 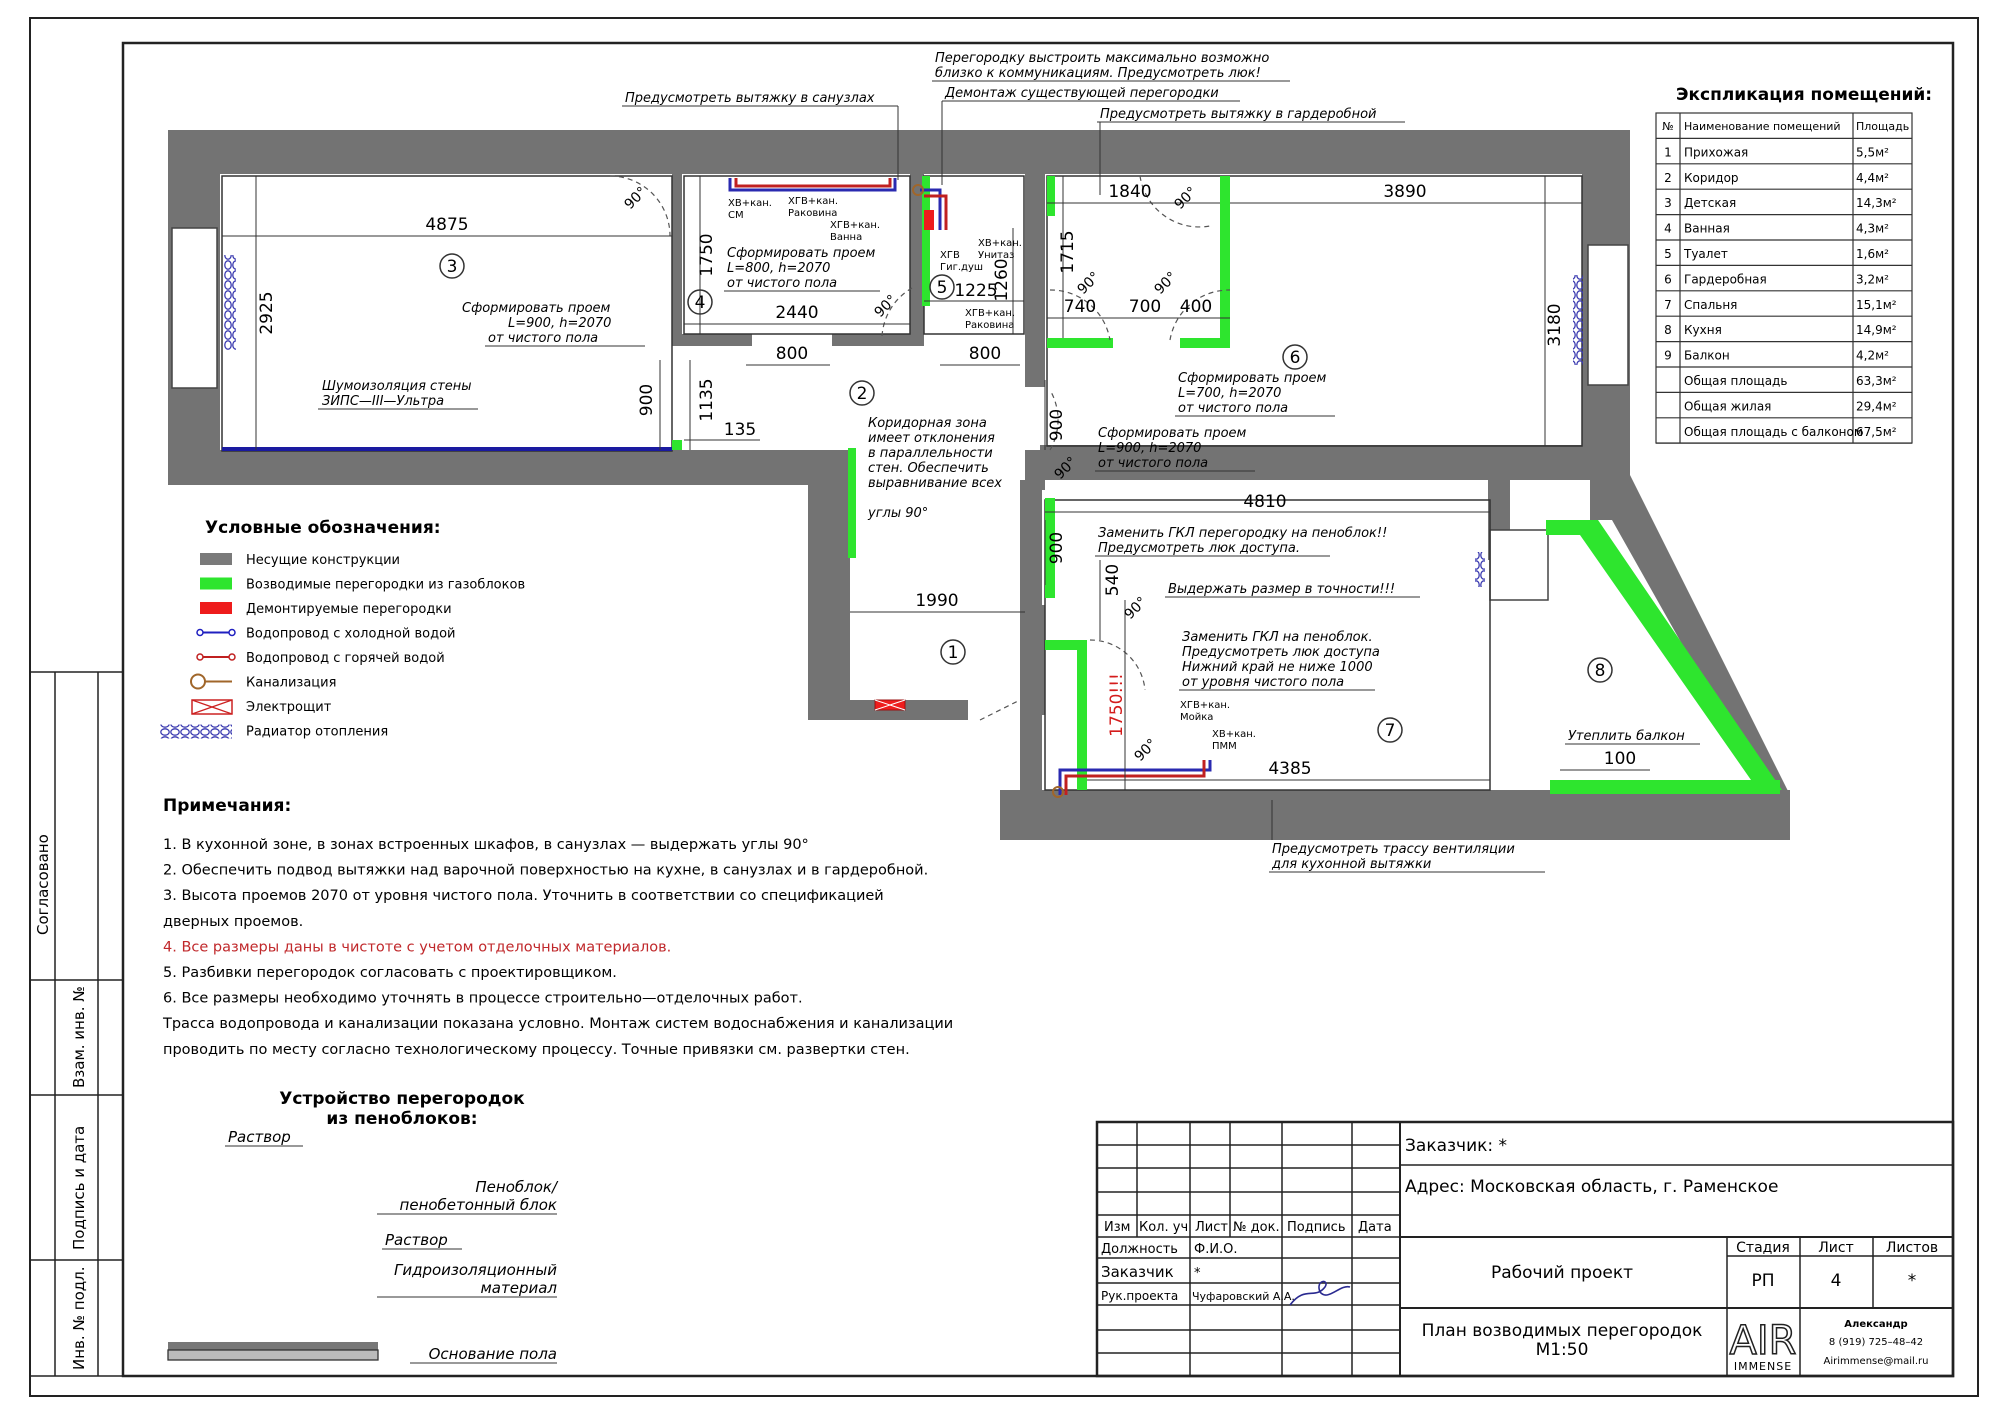 What do you see at coordinates (317, 732) in the screenshot?
I see `legend-label: Радиатор отопления` at bounding box center [317, 732].